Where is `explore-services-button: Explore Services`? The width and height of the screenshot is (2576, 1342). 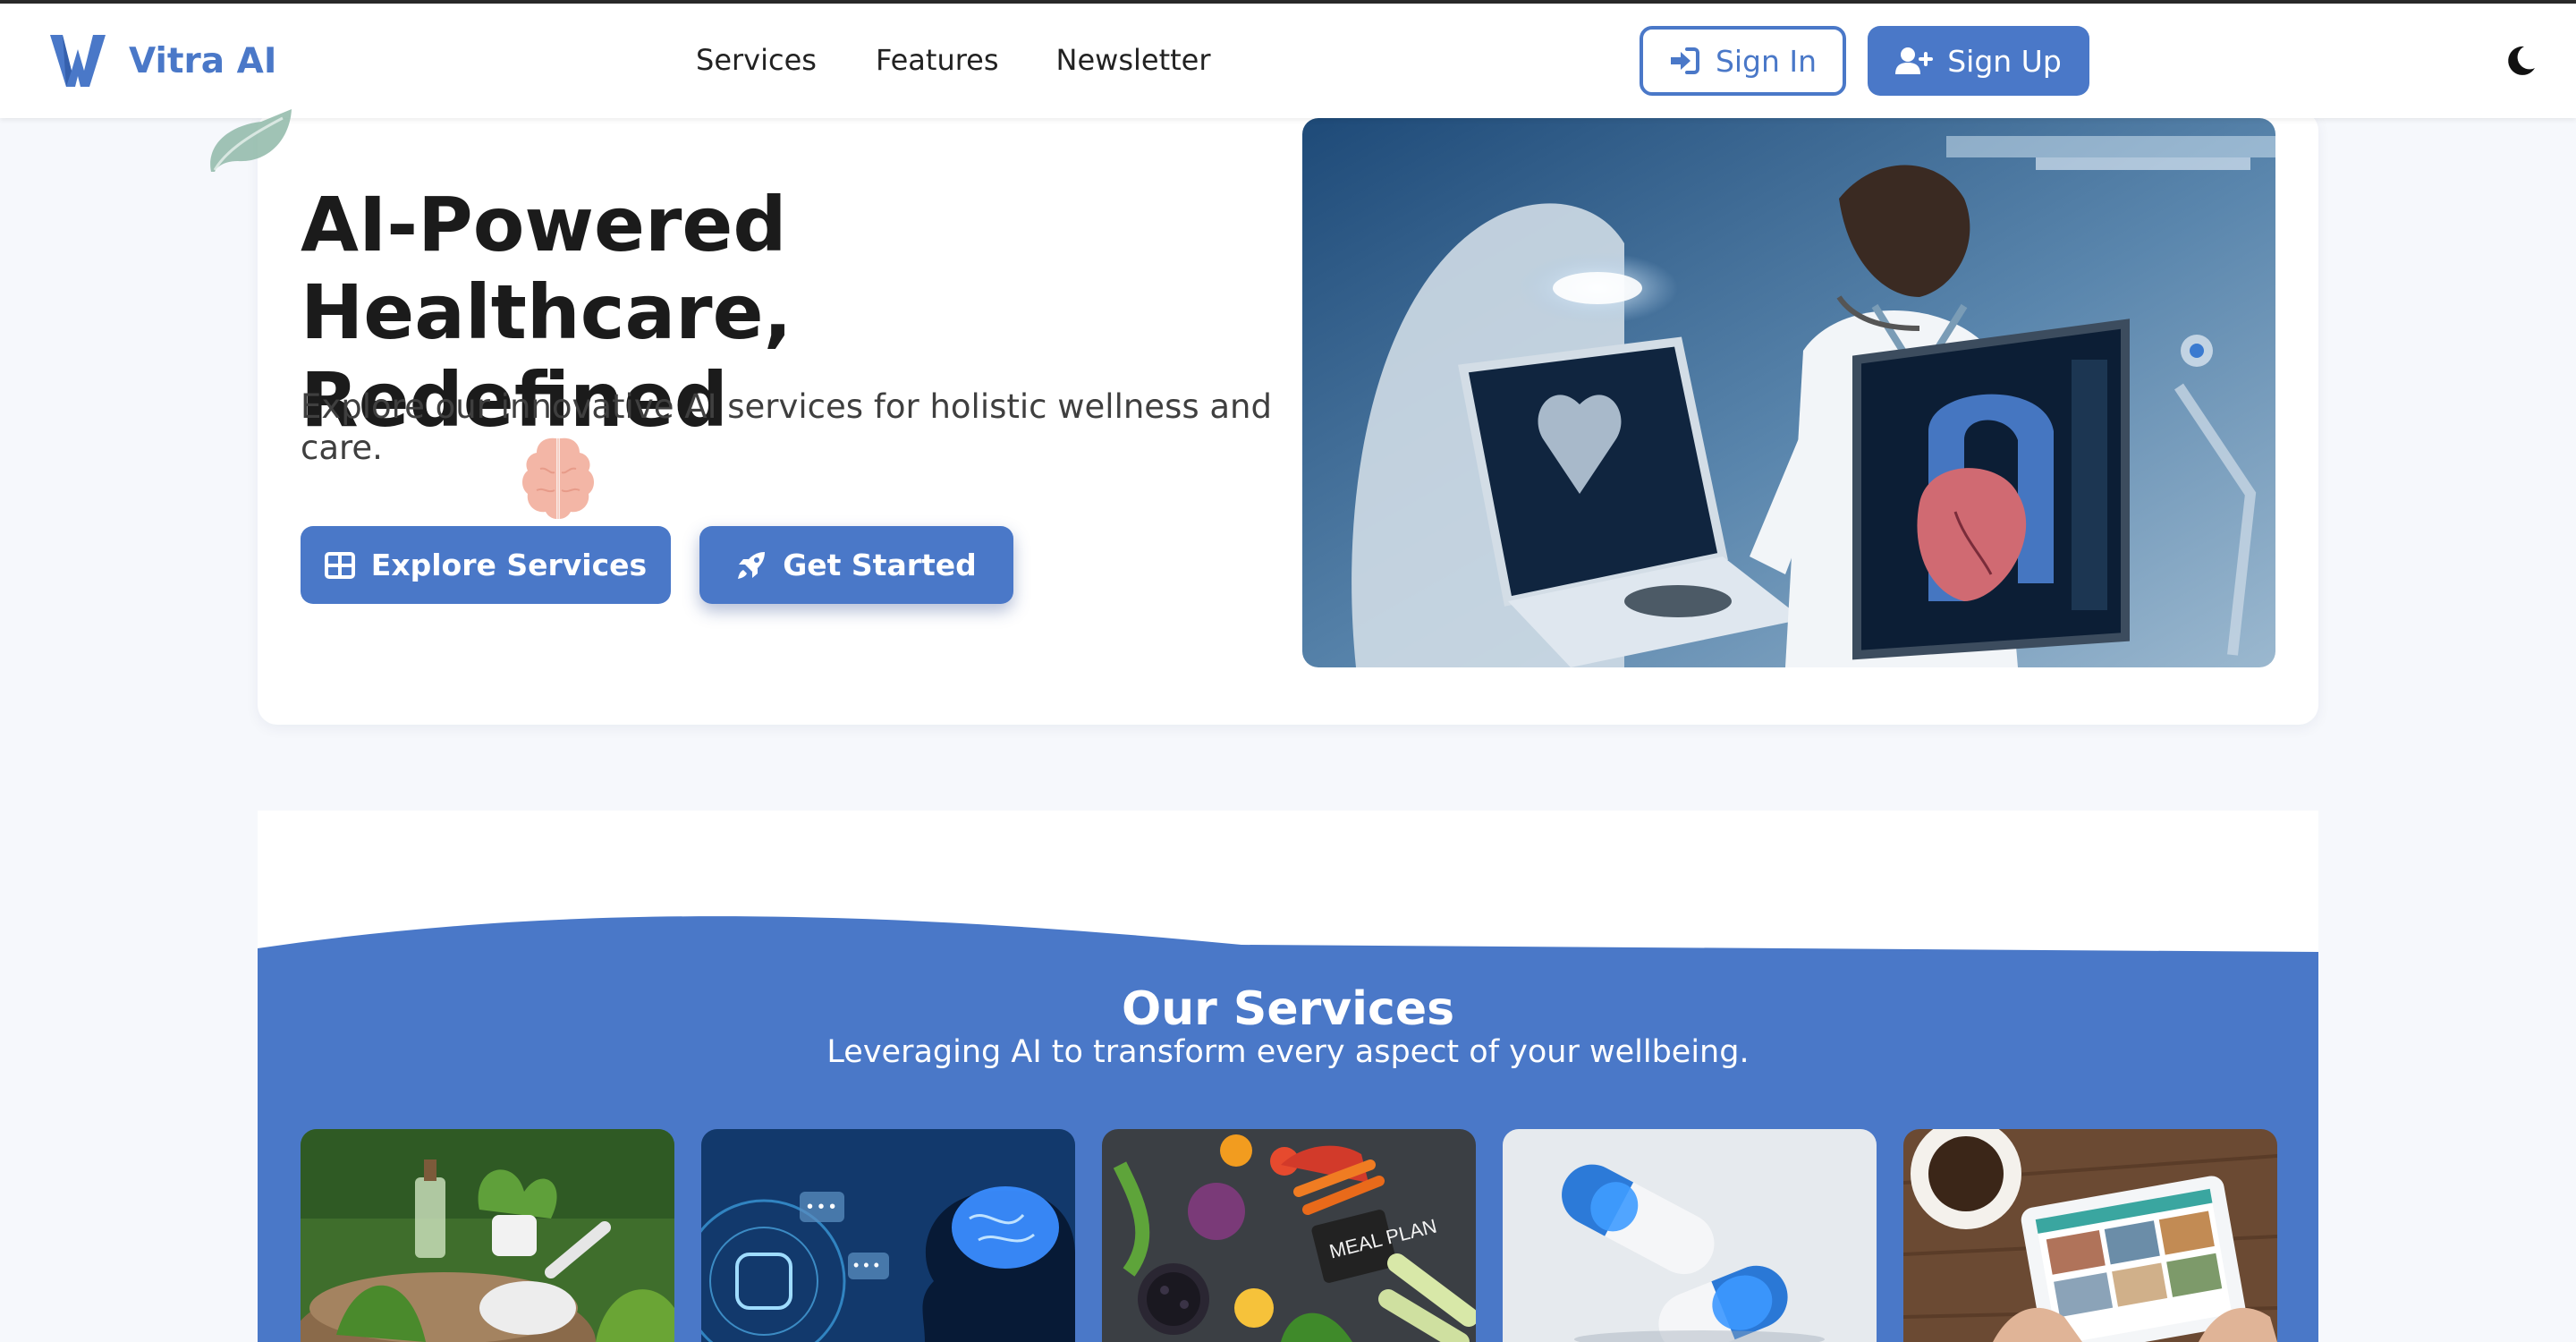
explore-services-button: Explore Services is located at coordinates (486, 565).